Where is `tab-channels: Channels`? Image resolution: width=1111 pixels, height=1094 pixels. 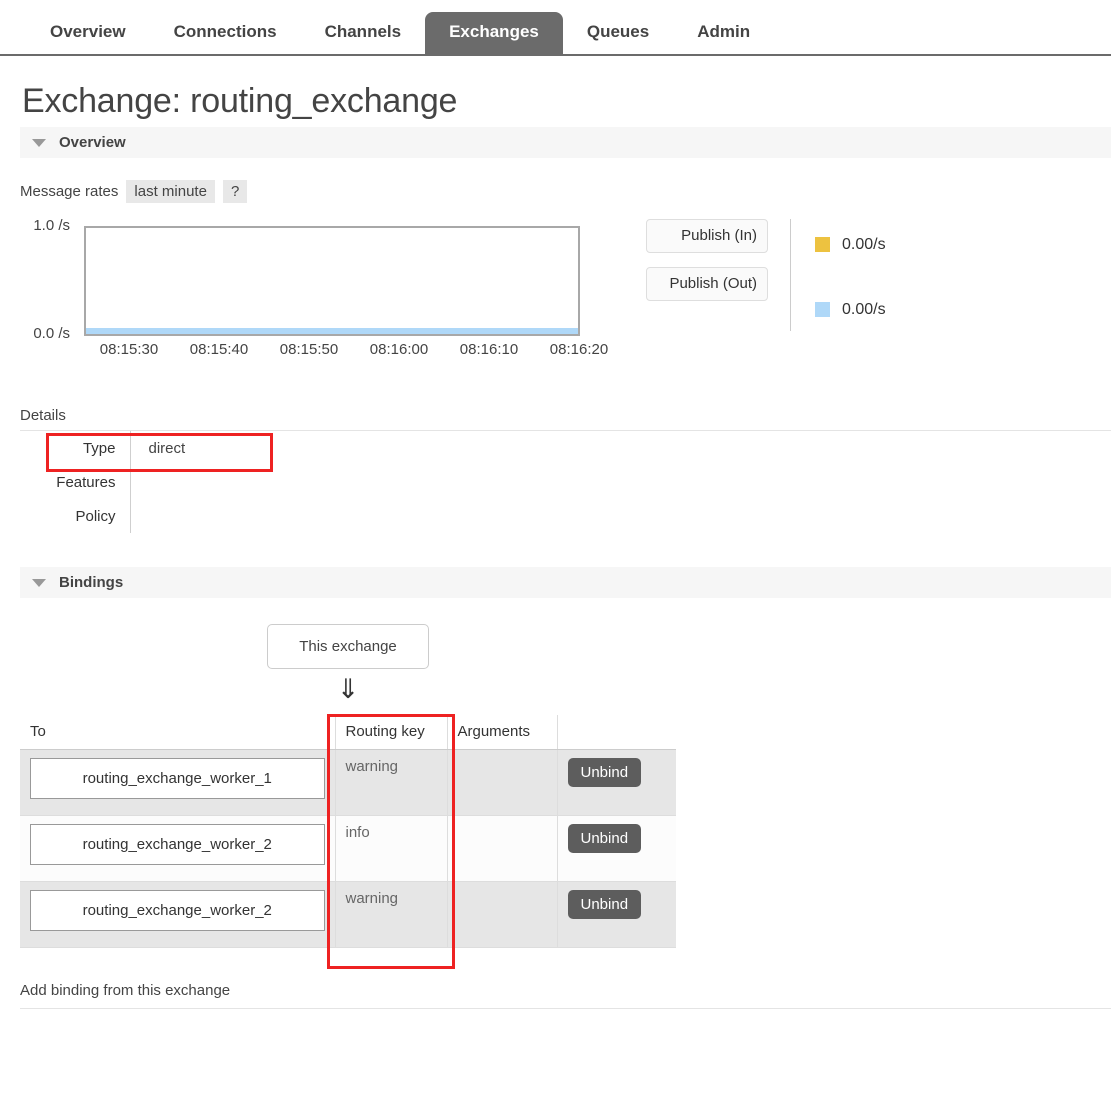
tab-channels: Channels is located at coordinates (363, 33).